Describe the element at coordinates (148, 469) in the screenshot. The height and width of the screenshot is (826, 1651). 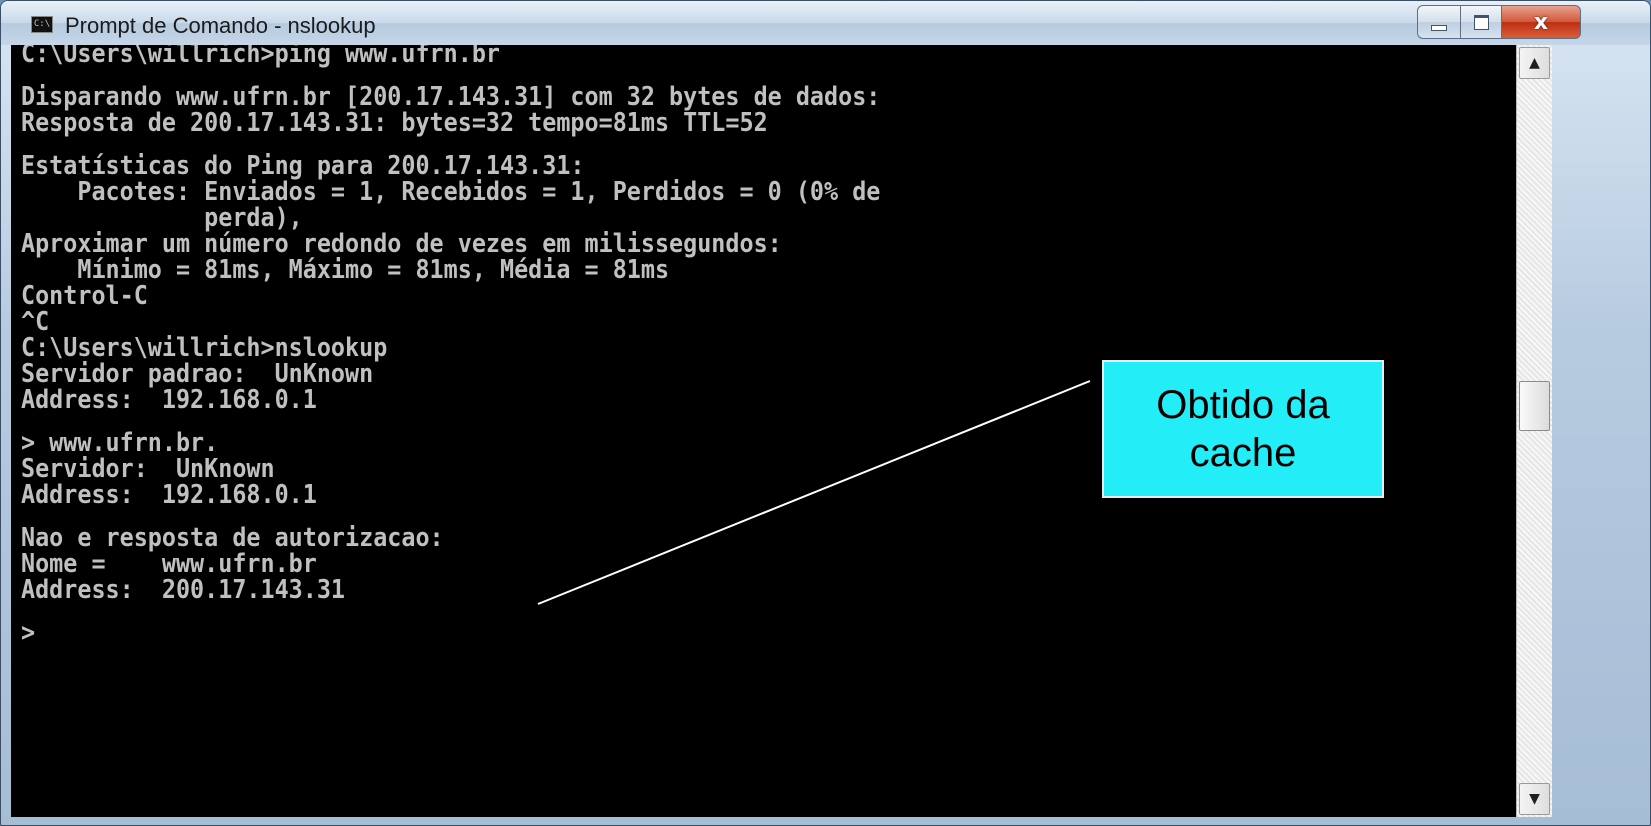
I see `console-line: Servidor: UnKnown` at that location.